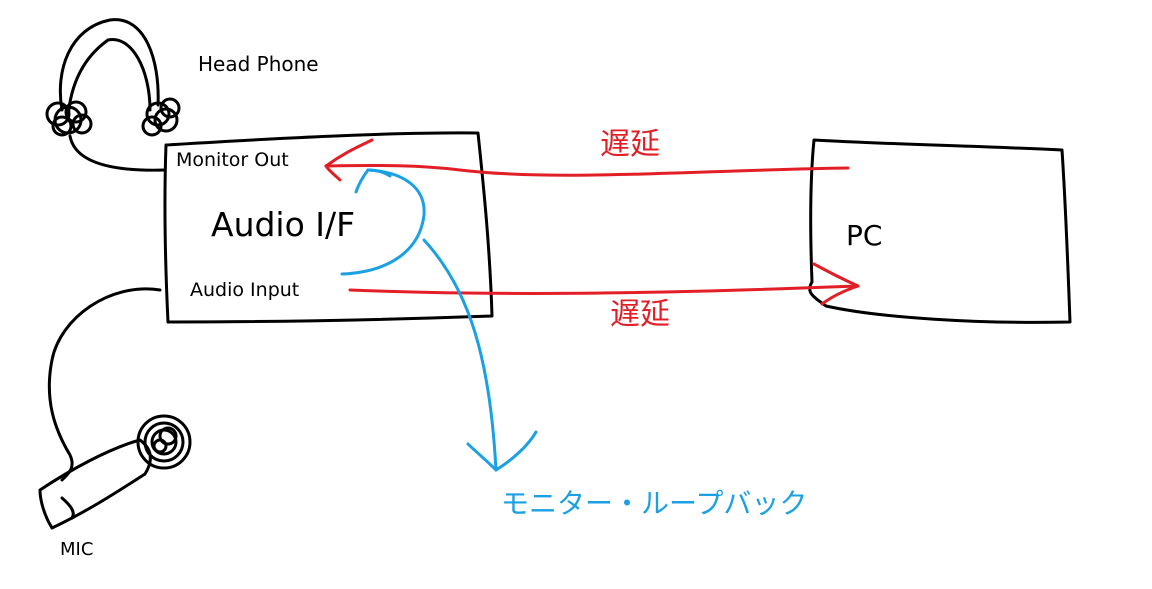  Describe the element at coordinates (864, 235) in the screenshot. I see `pc-label: PC` at that location.